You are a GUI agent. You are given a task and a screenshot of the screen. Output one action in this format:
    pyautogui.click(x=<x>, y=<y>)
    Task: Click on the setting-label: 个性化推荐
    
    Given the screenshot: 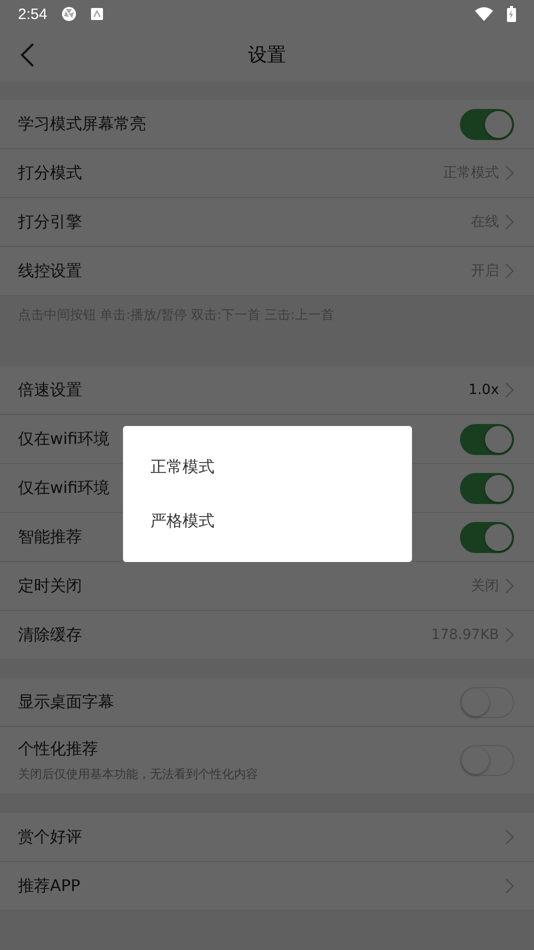 What is the action you would take?
    pyautogui.click(x=58, y=749)
    